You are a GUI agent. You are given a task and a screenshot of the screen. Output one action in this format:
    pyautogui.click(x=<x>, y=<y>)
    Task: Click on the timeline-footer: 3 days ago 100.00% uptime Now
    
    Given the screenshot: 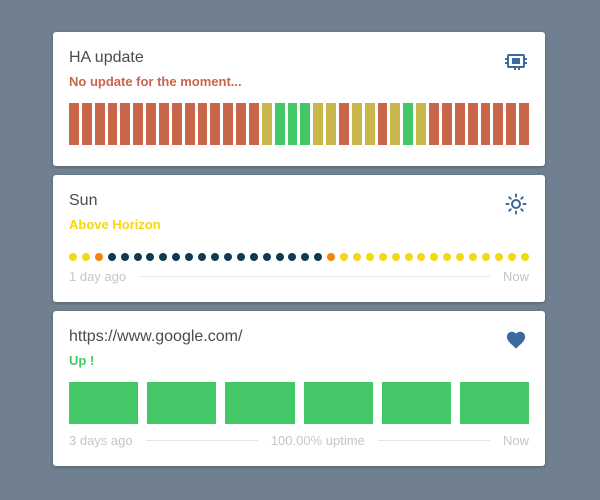 What is the action you would take?
    pyautogui.click(x=299, y=440)
    